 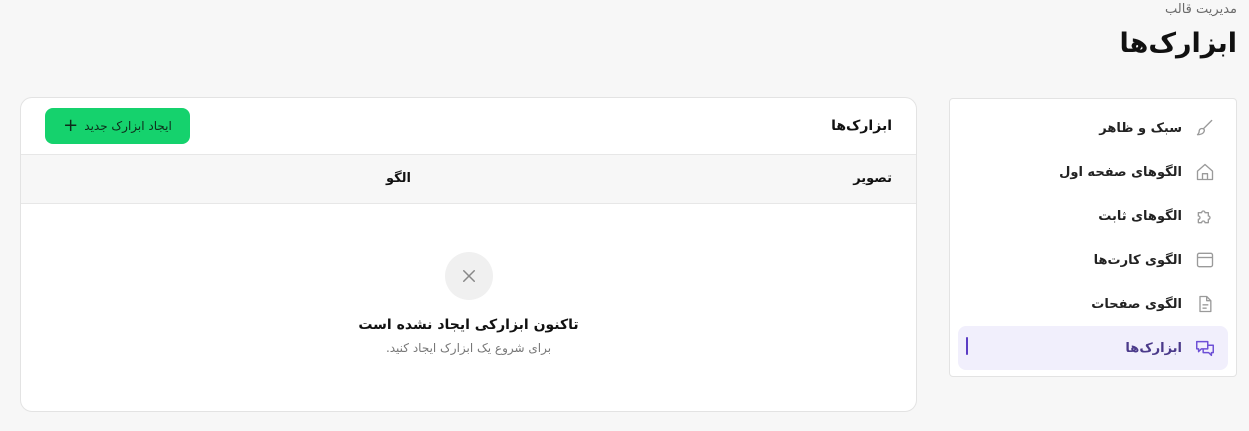 I want to click on column-header-pattern: الگو, so click(x=398, y=178).